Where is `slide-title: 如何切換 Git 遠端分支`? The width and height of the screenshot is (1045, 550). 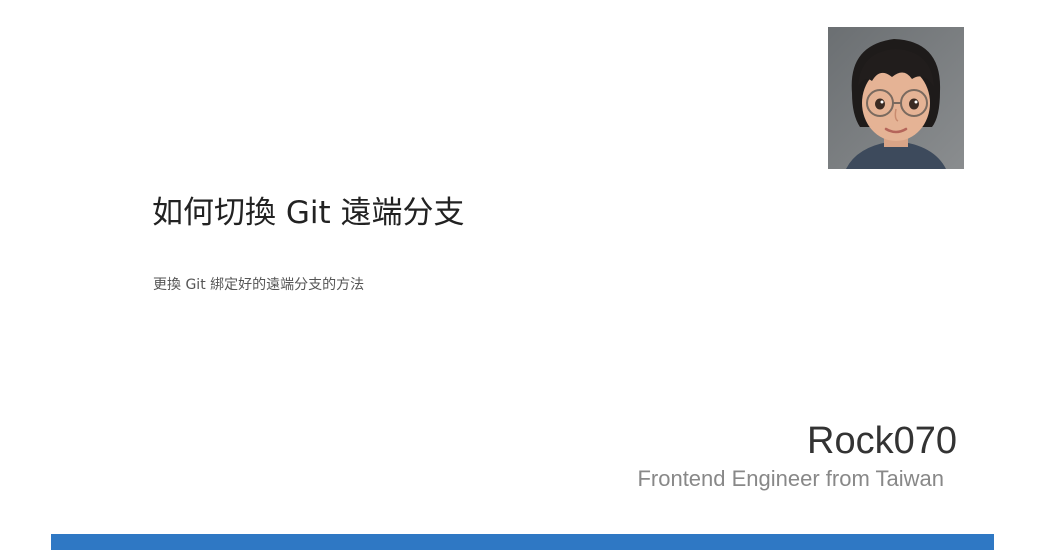
slide-title: 如何切換 Git 遠端分支 is located at coordinates (308, 213).